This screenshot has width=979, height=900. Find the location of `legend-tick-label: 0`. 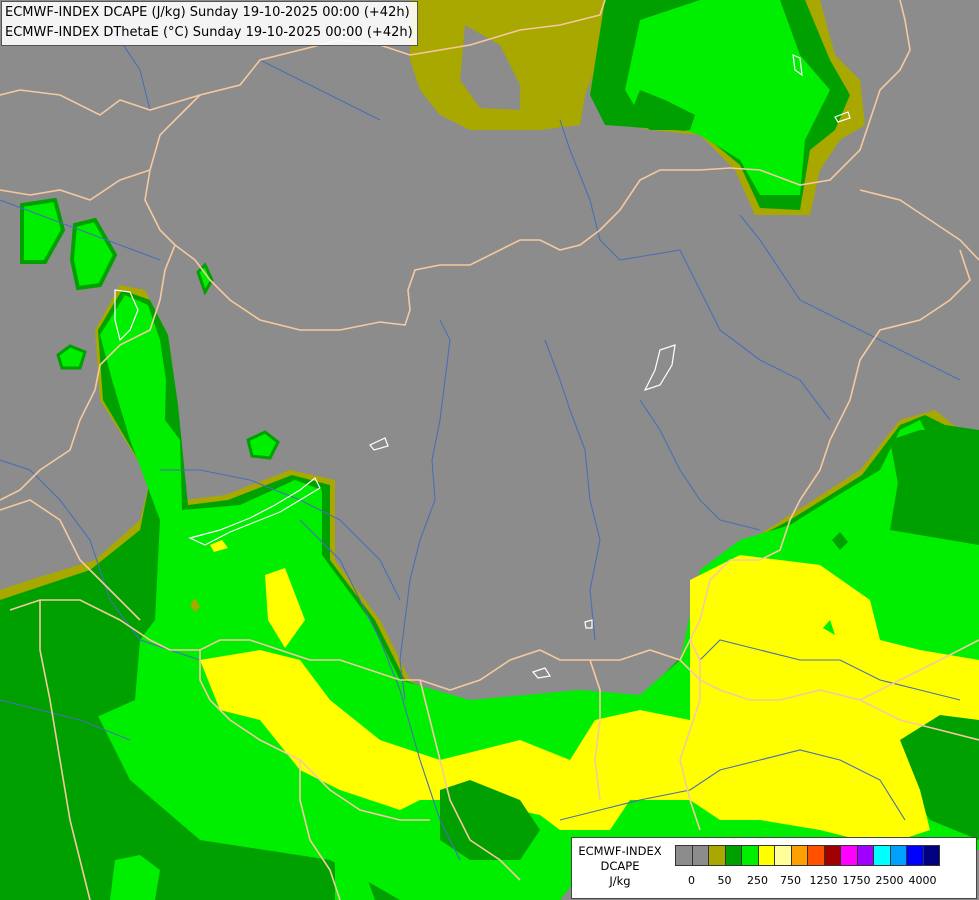

legend-tick-label: 0 is located at coordinates (691, 880).